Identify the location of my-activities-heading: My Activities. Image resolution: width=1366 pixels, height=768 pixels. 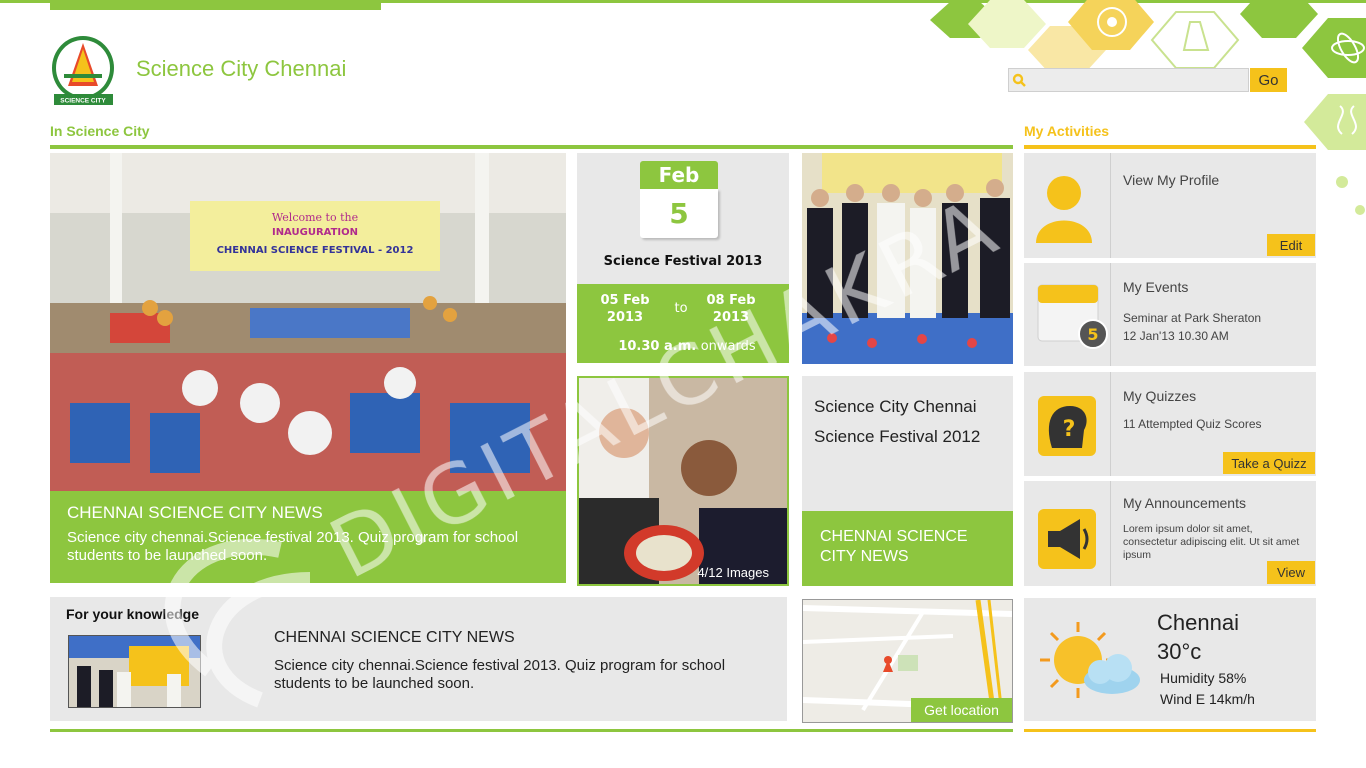
(1067, 131).